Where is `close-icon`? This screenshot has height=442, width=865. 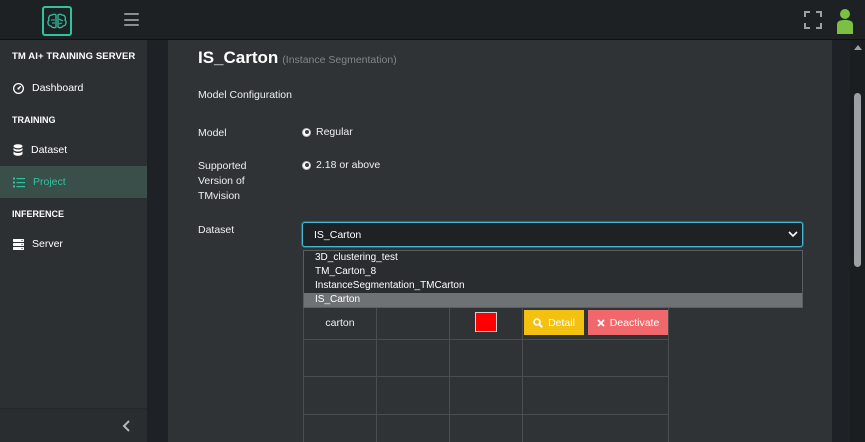
close-icon is located at coordinates (601, 322).